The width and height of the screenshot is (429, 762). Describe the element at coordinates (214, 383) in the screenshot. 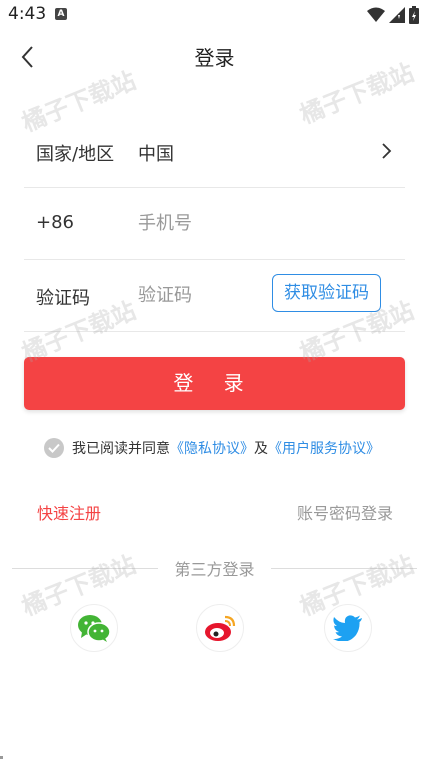

I see `login-button: 登 录` at that location.